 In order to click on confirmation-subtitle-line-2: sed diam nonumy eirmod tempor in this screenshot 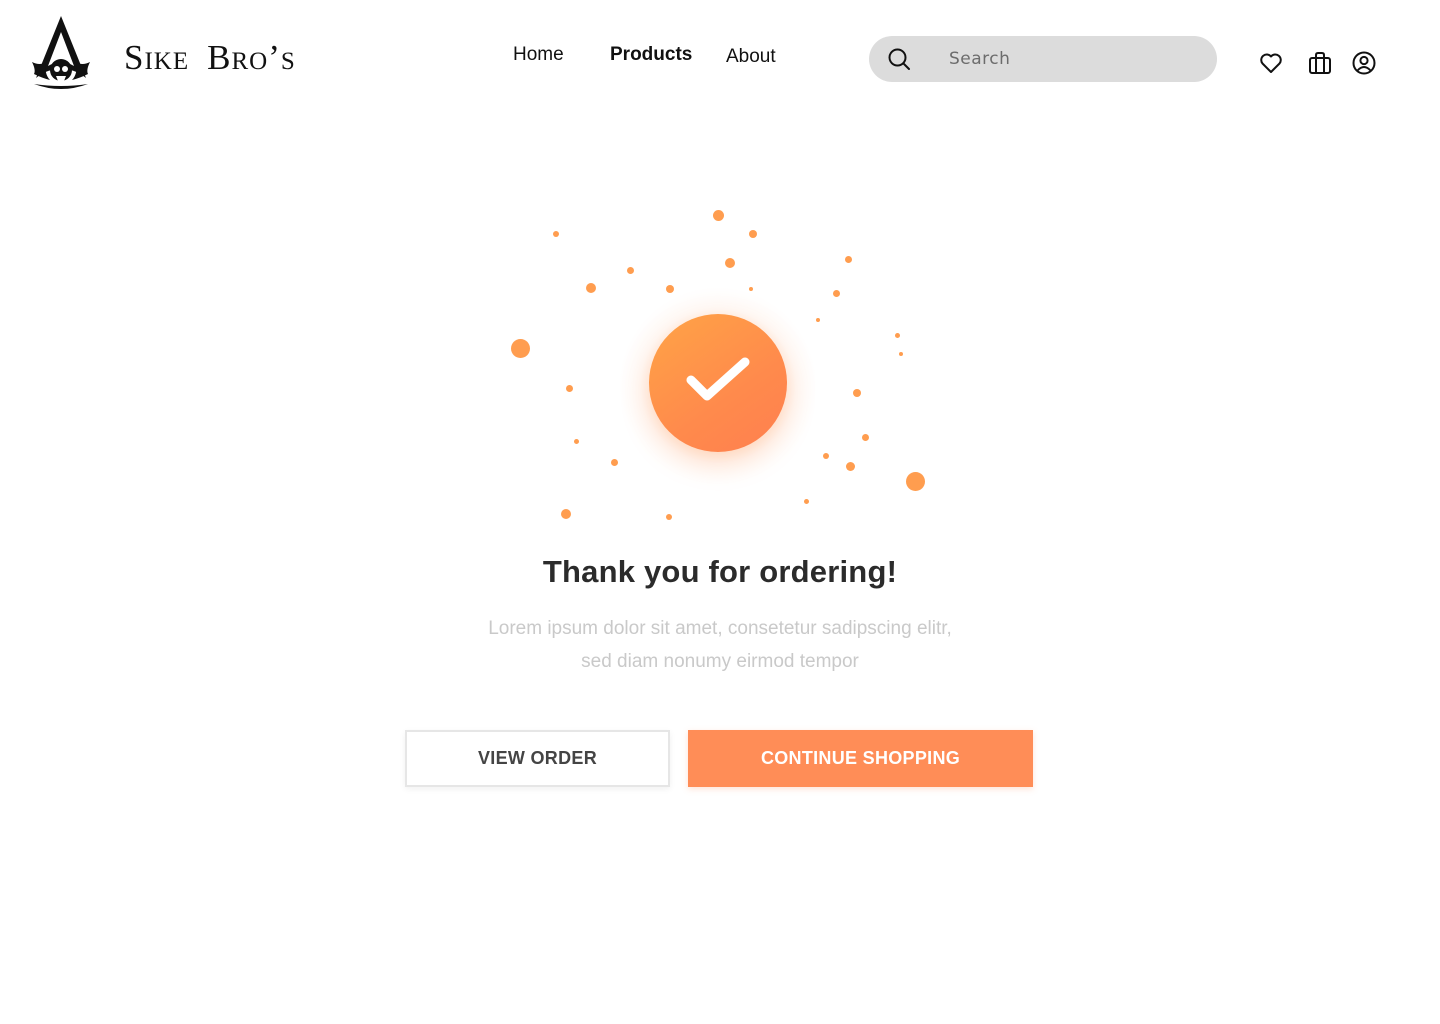, I will do `click(720, 661)`.